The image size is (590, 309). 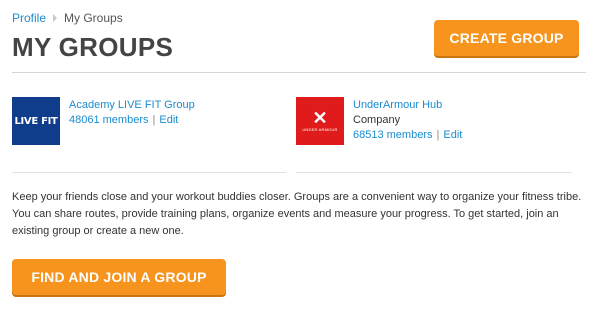 What do you see at coordinates (29, 18) in the screenshot?
I see `breadcrumb-profile-link: Profile` at bounding box center [29, 18].